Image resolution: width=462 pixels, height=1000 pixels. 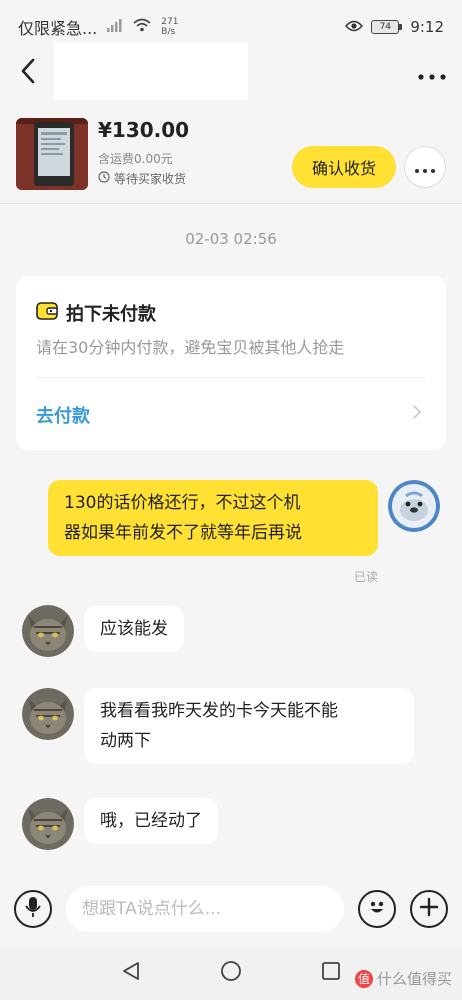 I want to click on square-recents-icon, so click(x=331, y=973).